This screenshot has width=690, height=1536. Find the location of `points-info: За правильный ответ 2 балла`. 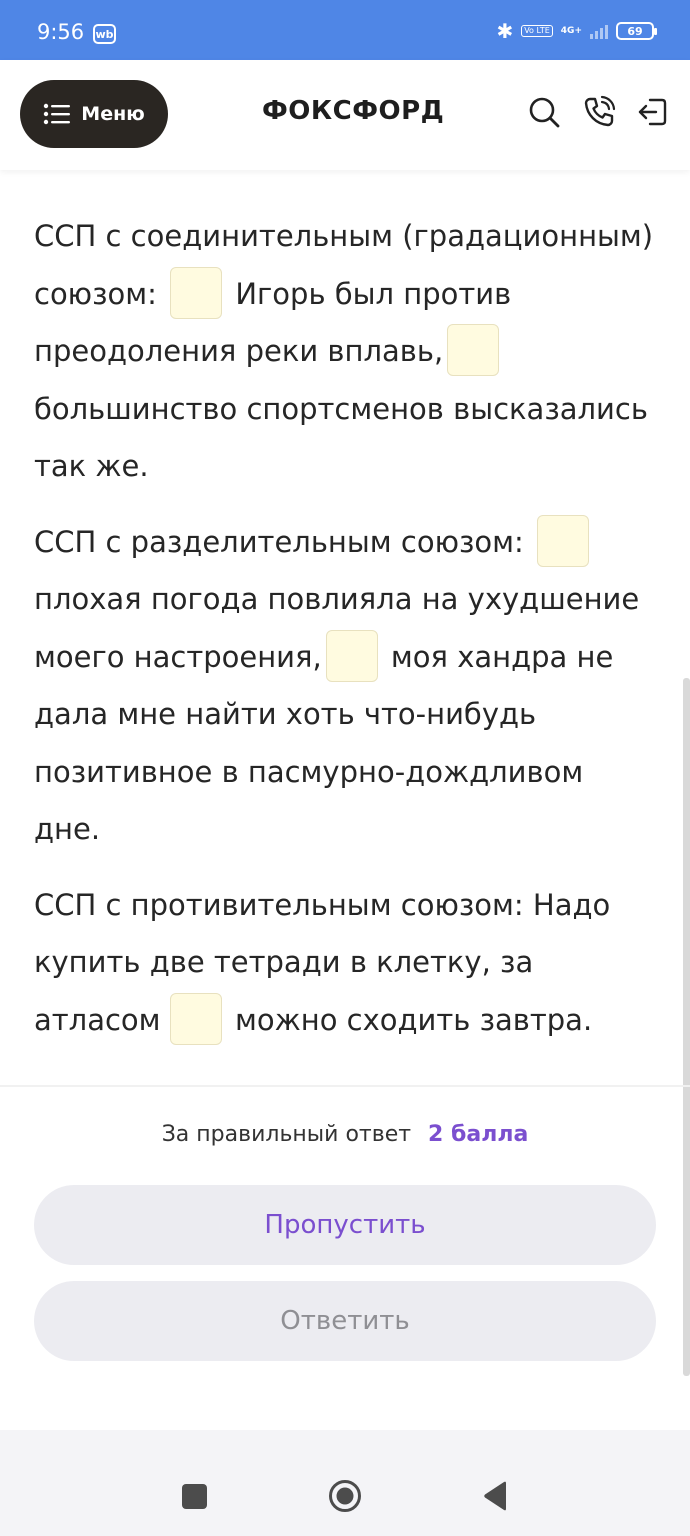

points-info: За правильный ответ 2 балла is located at coordinates (345, 1134).